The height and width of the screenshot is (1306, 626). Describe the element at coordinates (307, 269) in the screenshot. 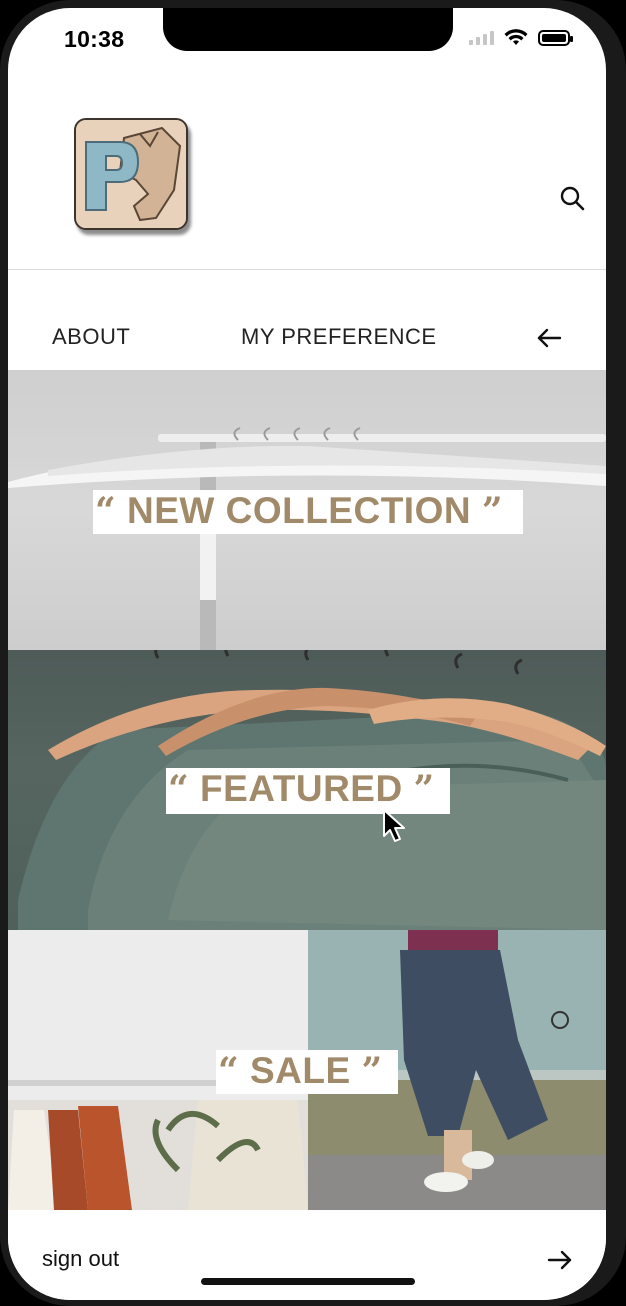

I see `header-divider` at that location.